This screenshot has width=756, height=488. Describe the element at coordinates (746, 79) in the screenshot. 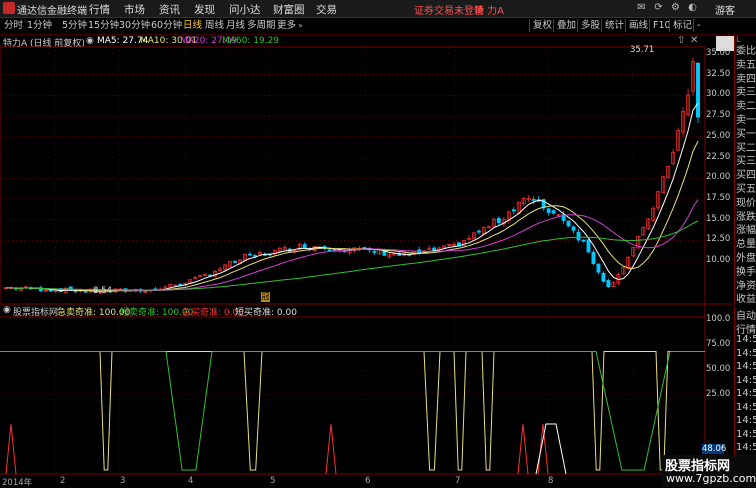

I see `quote-field-label: 卖四` at that location.